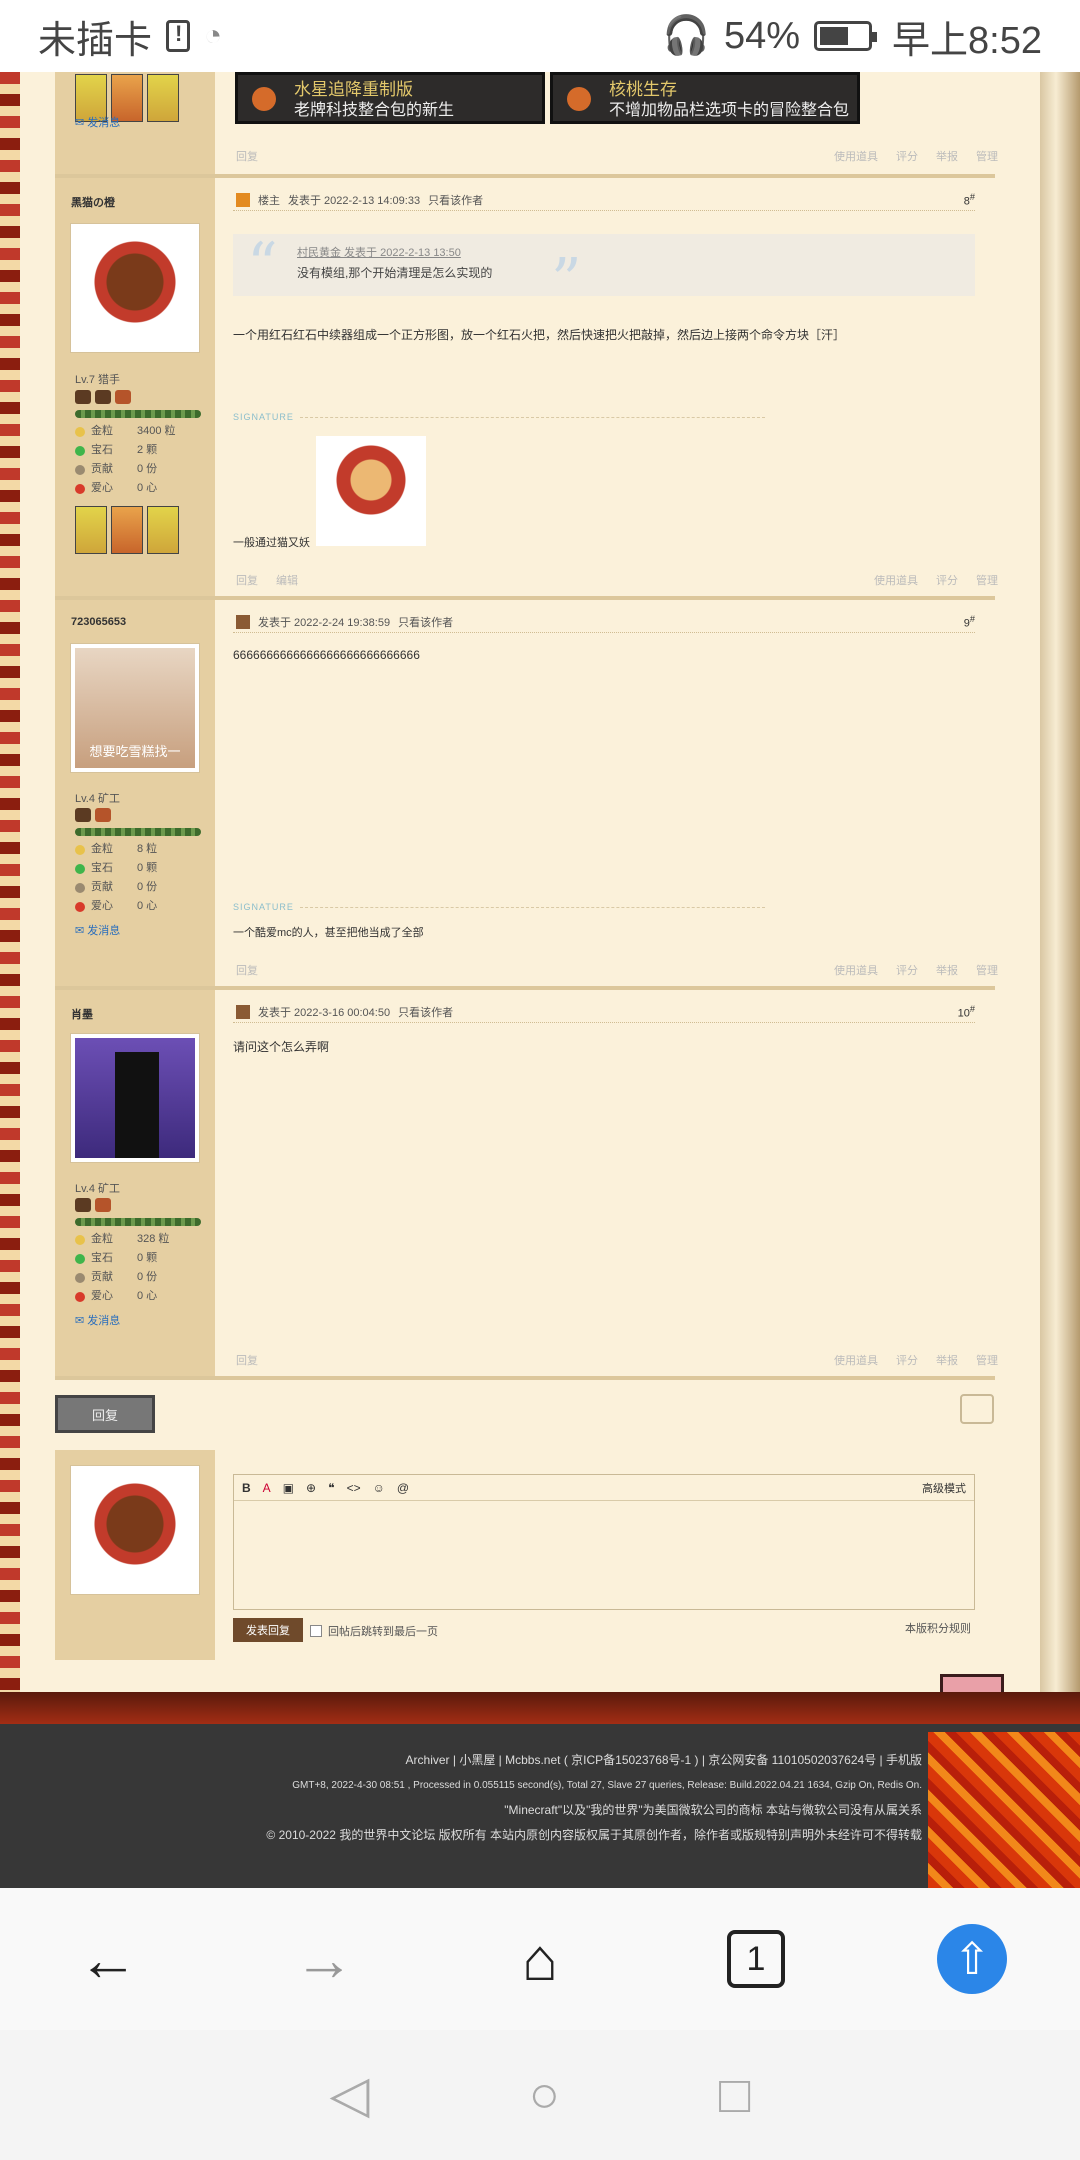 This screenshot has width=1080, height=2160. Describe the element at coordinates (93, 202) in the screenshot. I see `username: 黑猫の橙` at that location.